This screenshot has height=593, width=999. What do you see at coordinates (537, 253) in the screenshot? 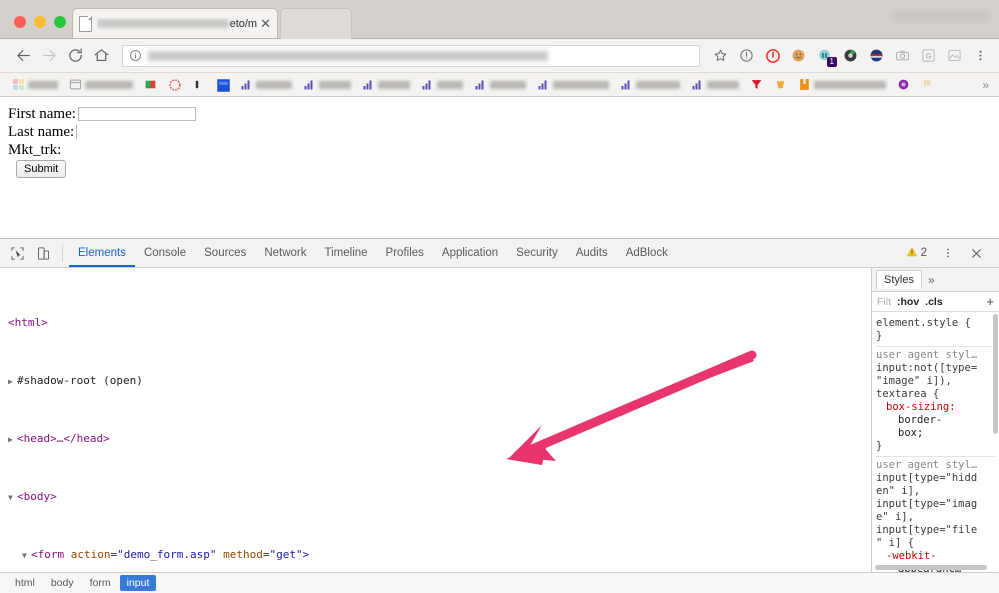
I see `tab-security: Security` at bounding box center [537, 253].